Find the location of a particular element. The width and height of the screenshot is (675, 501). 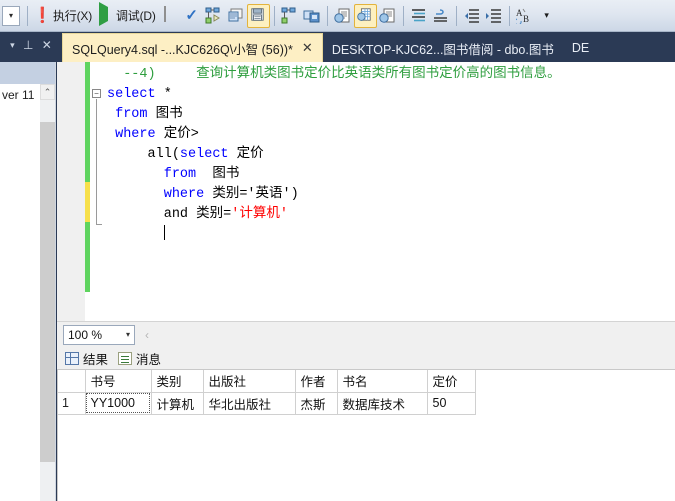

results-to-text-button is located at coordinates (258, 15).